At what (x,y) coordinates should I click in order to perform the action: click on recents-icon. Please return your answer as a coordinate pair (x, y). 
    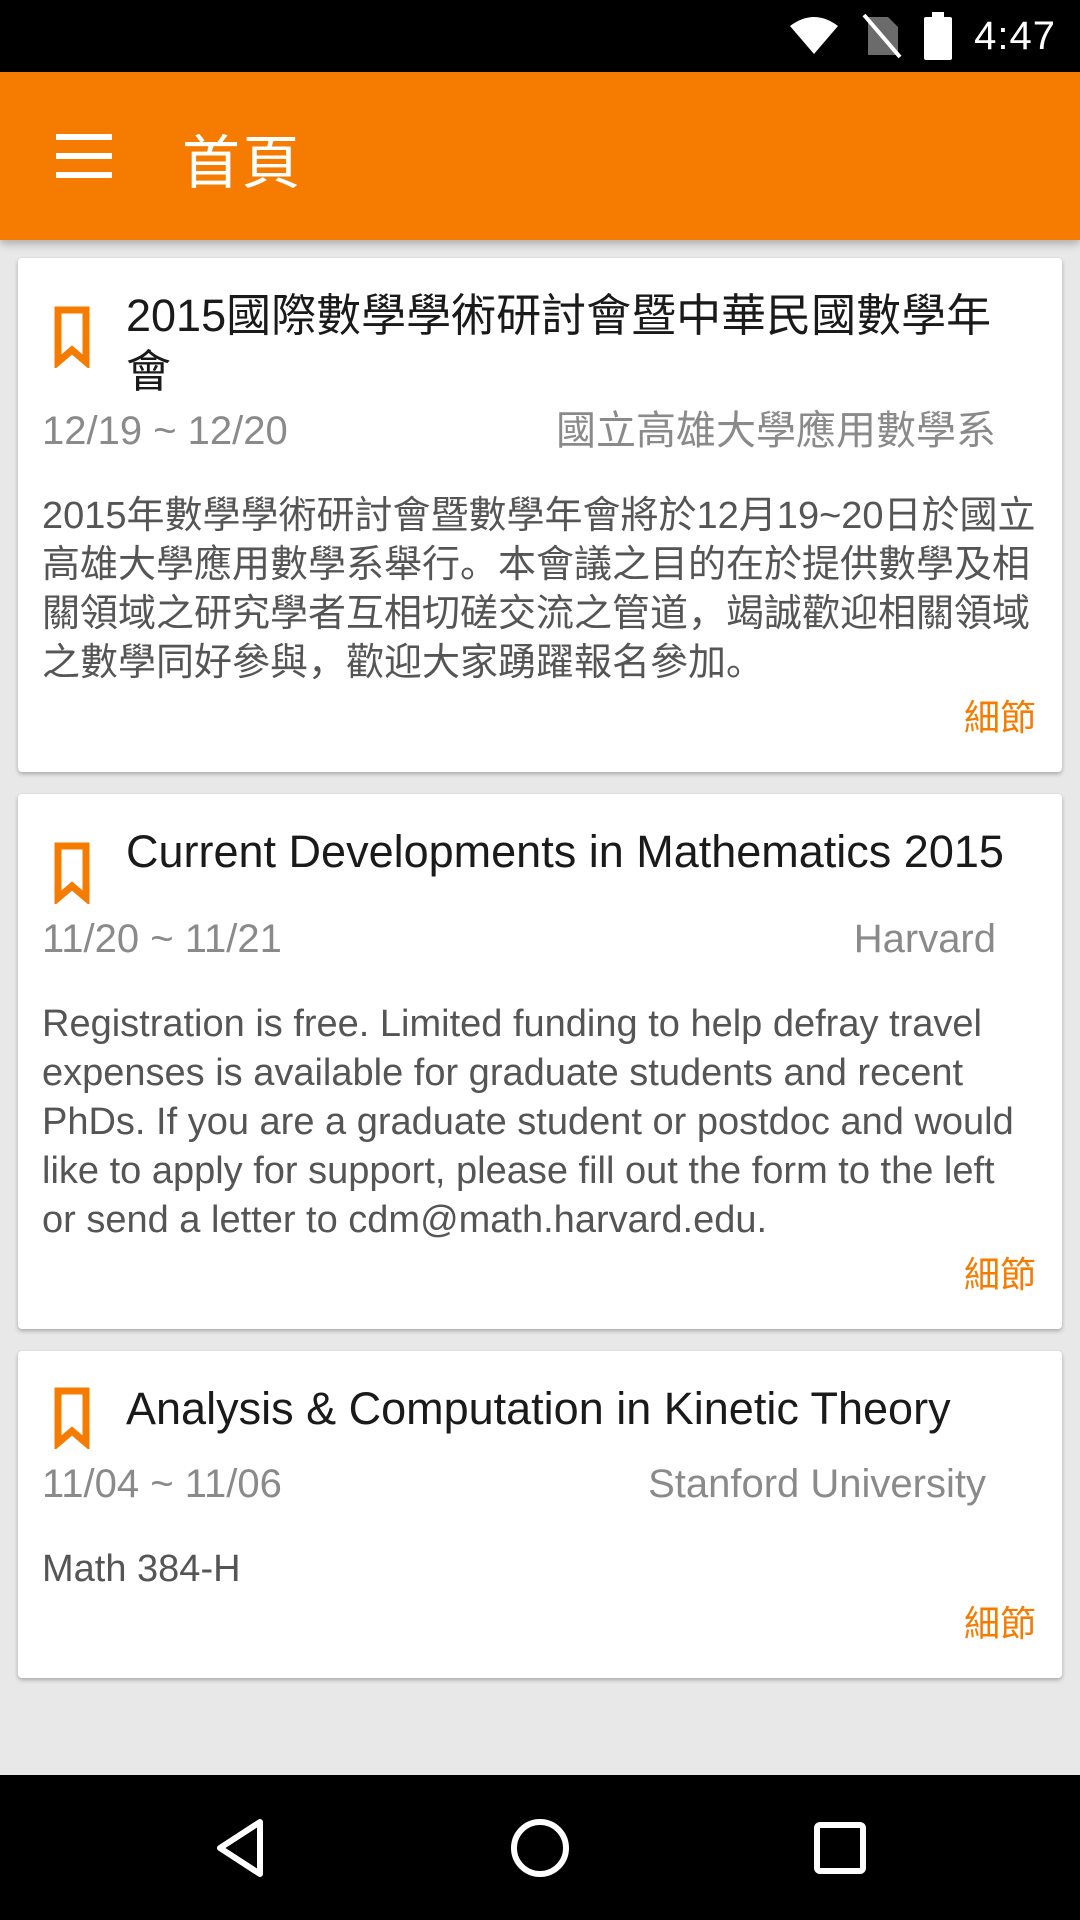
    Looking at the image, I should click on (840, 1847).